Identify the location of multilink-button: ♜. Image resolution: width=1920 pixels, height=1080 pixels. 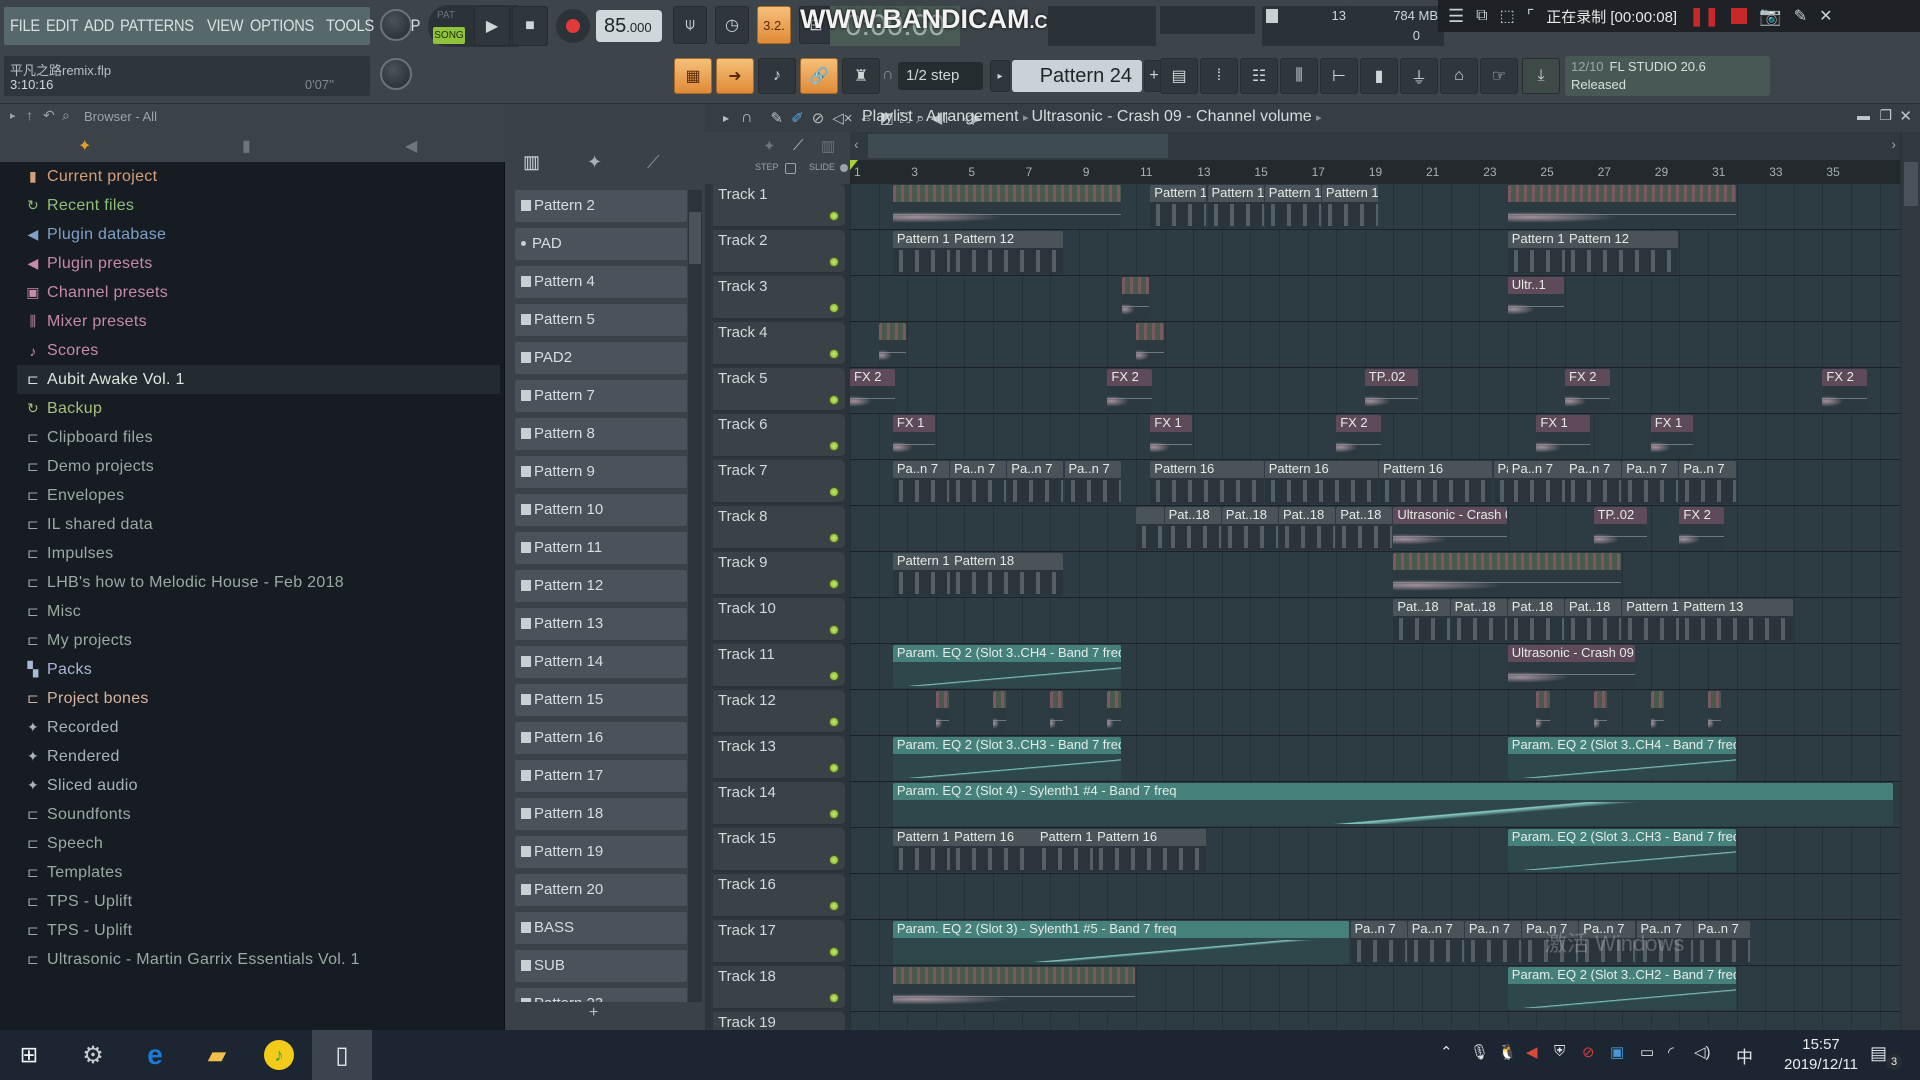
(861, 76).